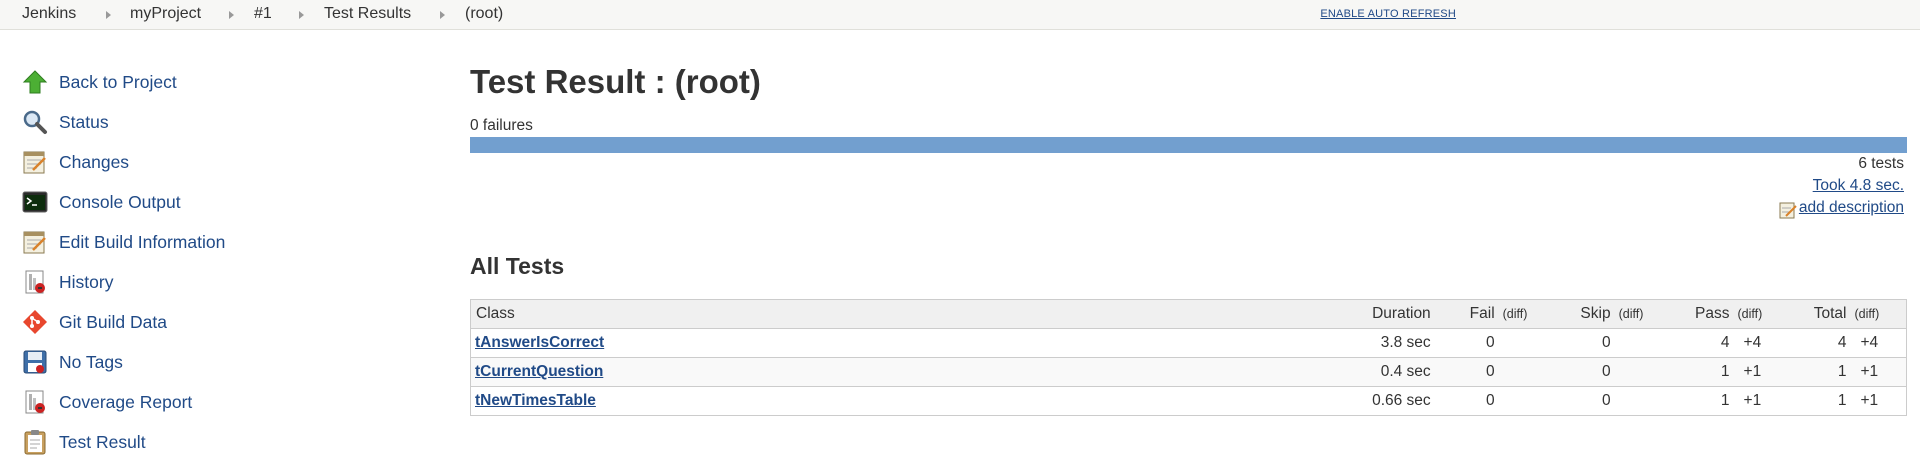  Describe the element at coordinates (1643, 314) in the screenshot. I see `column-header-skip-diff: (diff)` at that location.